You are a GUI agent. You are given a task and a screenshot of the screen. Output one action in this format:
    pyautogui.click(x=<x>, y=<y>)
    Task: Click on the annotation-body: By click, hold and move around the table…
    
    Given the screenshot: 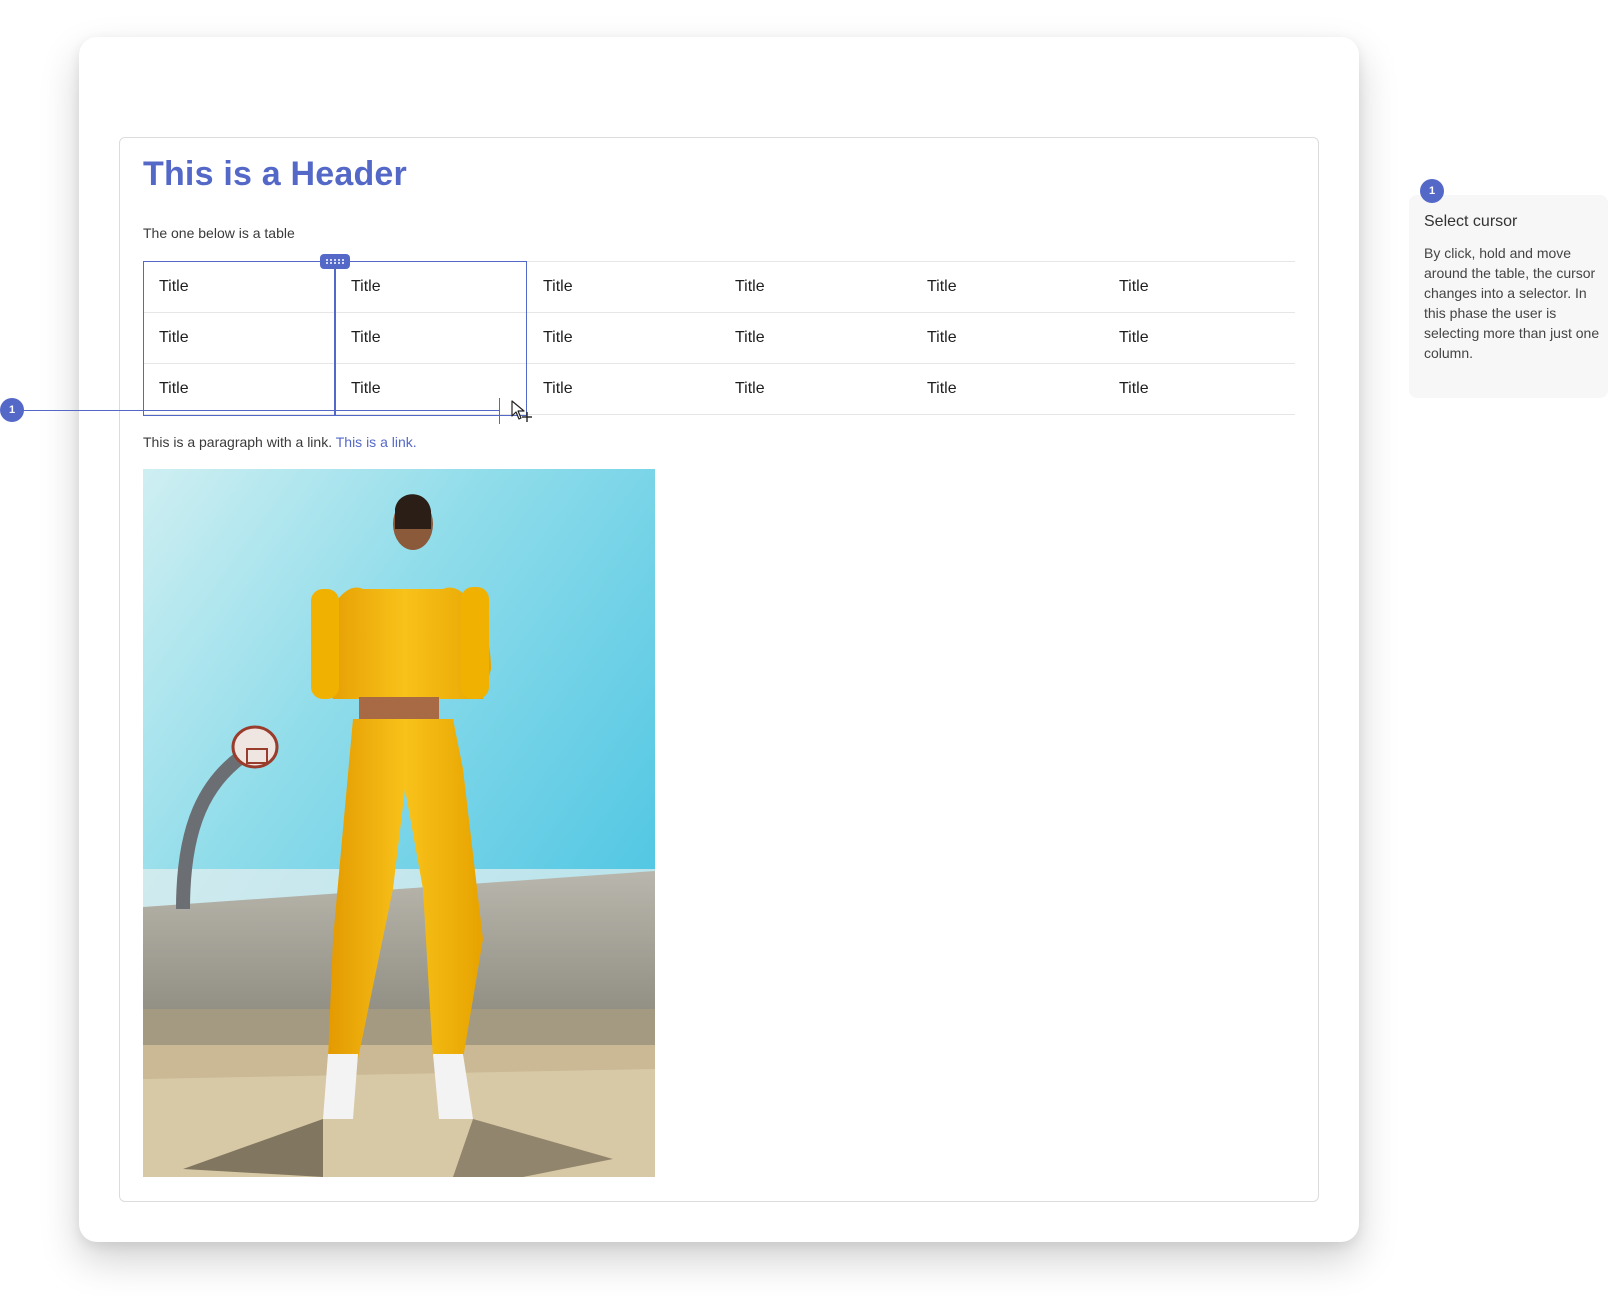 What is the action you would take?
    pyautogui.click(x=1512, y=303)
    